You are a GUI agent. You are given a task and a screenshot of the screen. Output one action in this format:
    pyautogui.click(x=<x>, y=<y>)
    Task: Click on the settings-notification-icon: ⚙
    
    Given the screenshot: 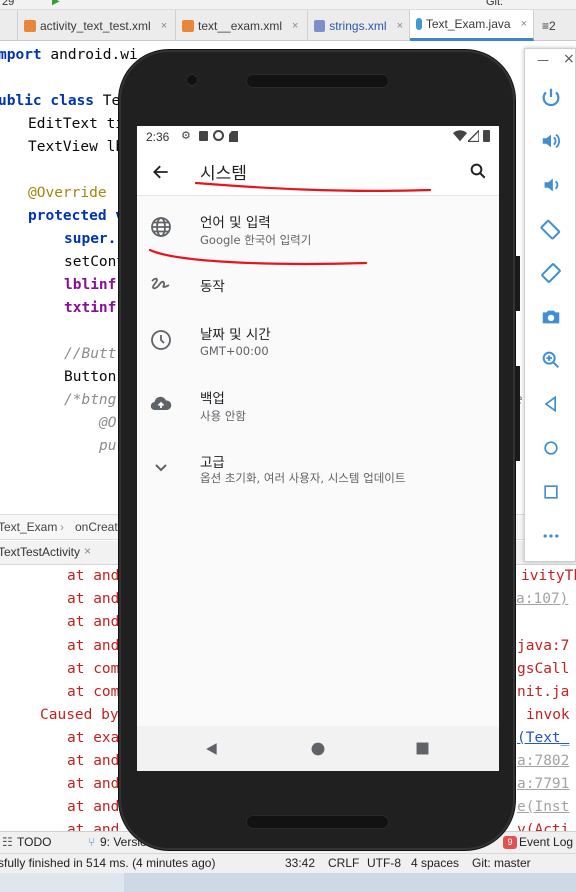 What is the action you would take?
    pyautogui.click(x=186, y=136)
    